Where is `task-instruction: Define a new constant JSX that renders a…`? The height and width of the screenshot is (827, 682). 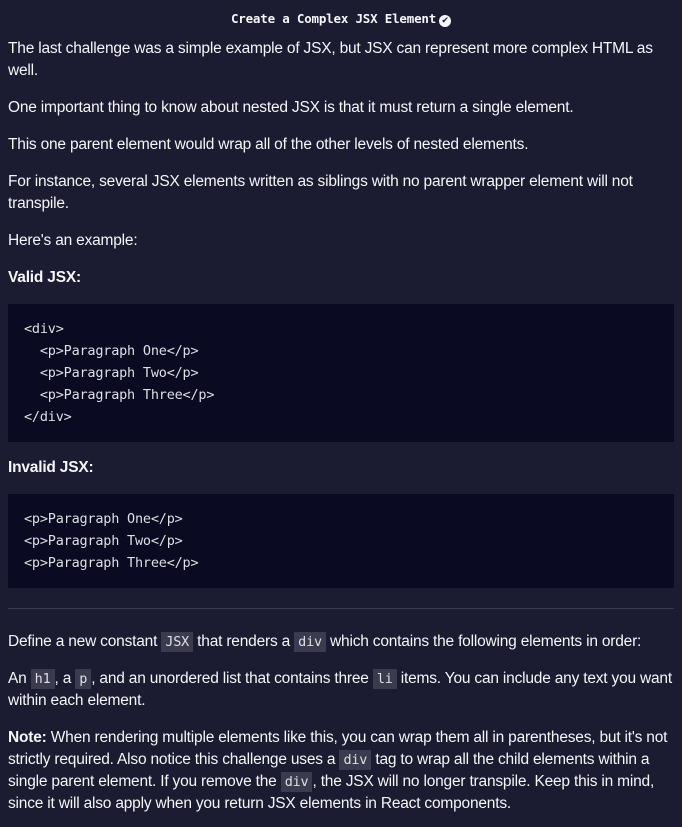 task-instruction: Define a new constant JSX that renders a… is located at coordinates (325, 642).